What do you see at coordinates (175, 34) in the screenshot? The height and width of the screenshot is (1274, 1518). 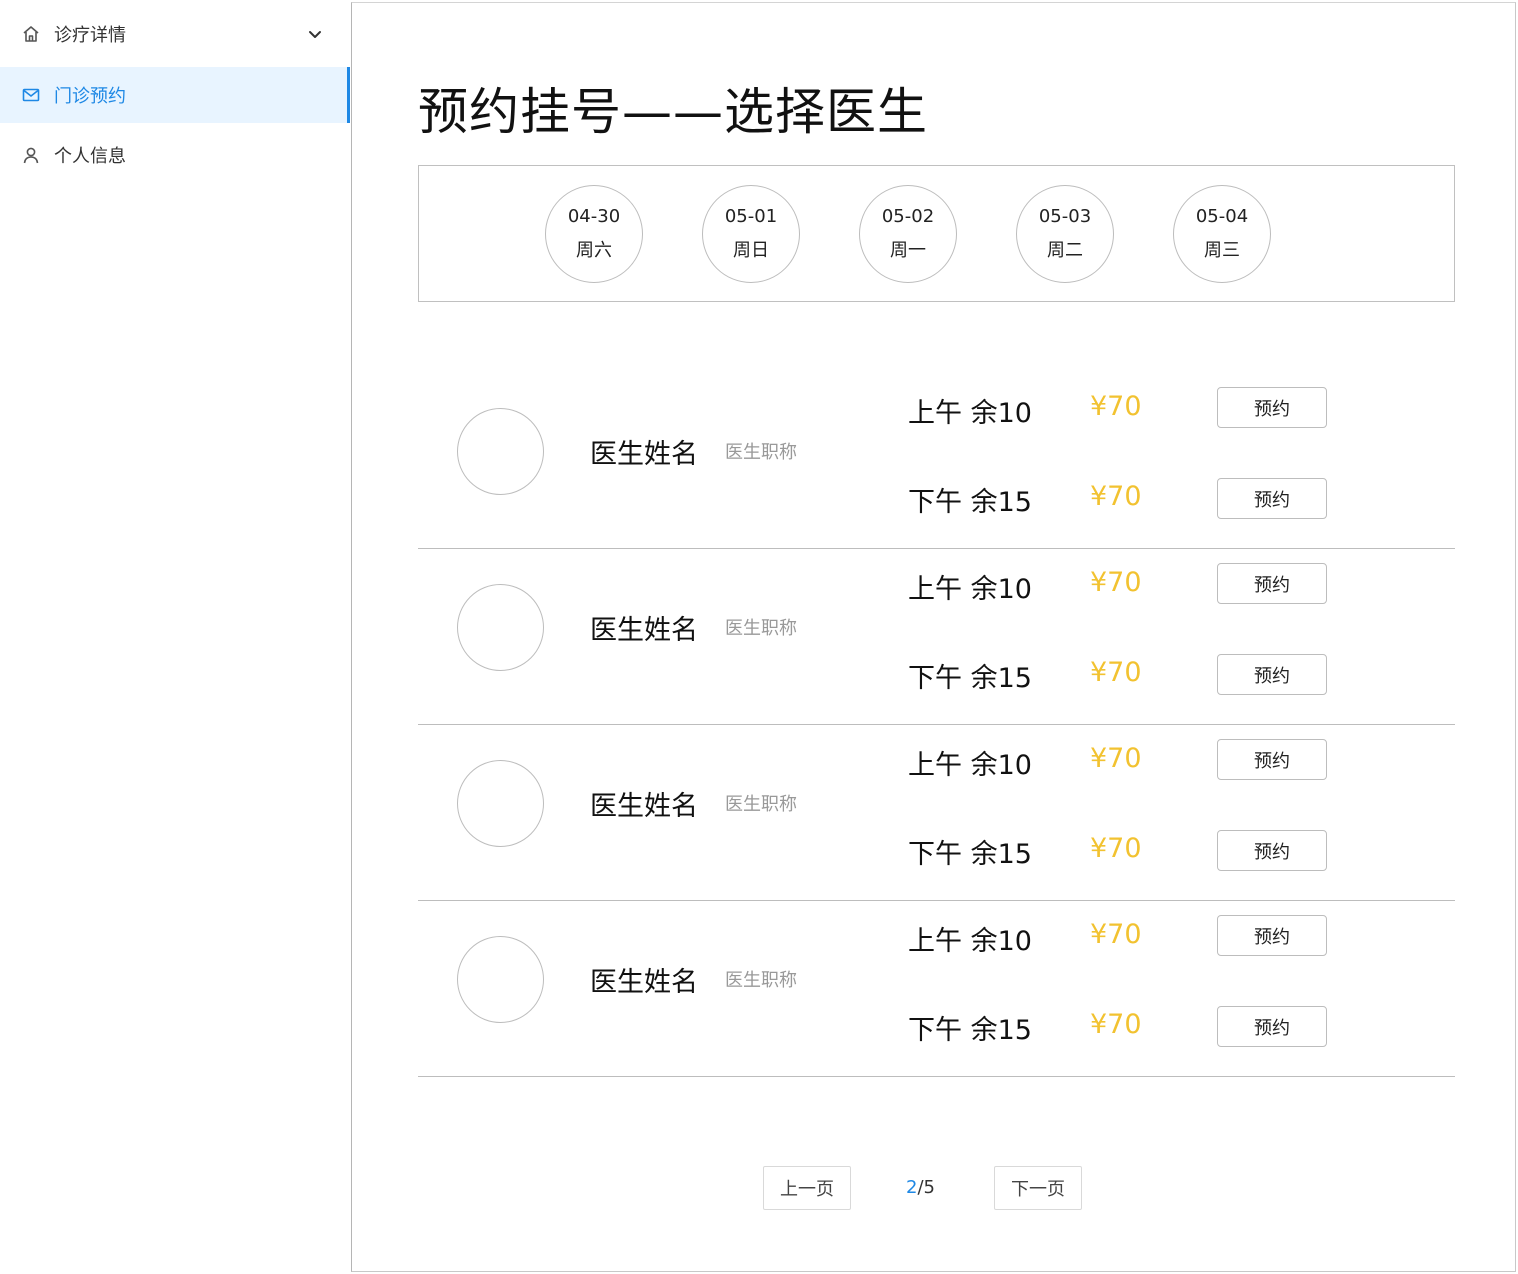 I see `sidebar-item-treatment-details: 诊疗详情` at bounding box center [175, 34].